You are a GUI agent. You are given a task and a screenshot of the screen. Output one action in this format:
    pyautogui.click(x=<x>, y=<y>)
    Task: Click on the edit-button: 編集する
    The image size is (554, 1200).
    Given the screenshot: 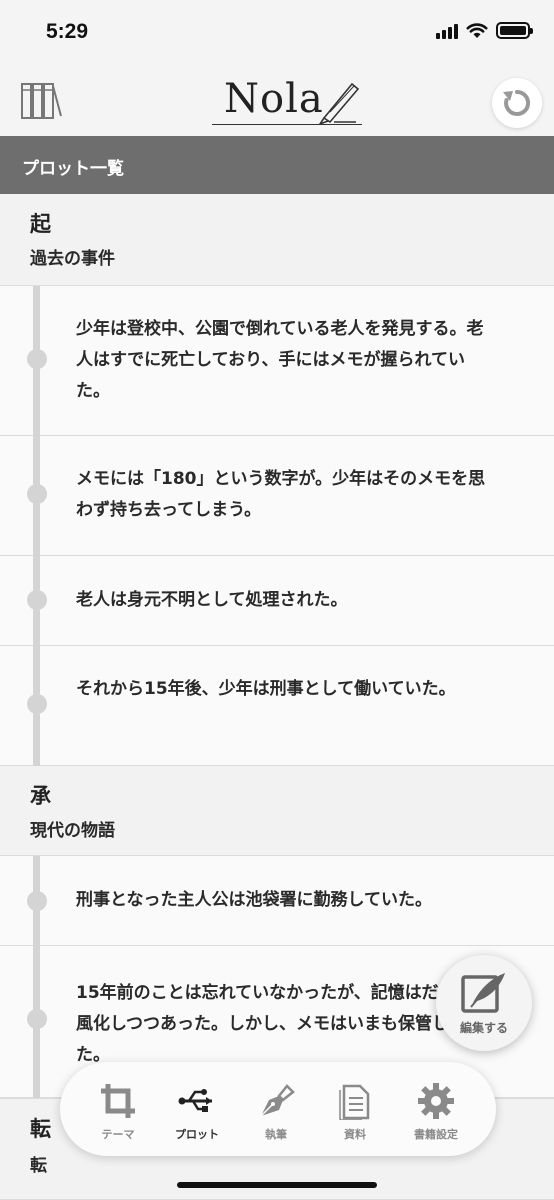 What is the action you would take?
    pyautogui.click(x=484, y=1003)
    